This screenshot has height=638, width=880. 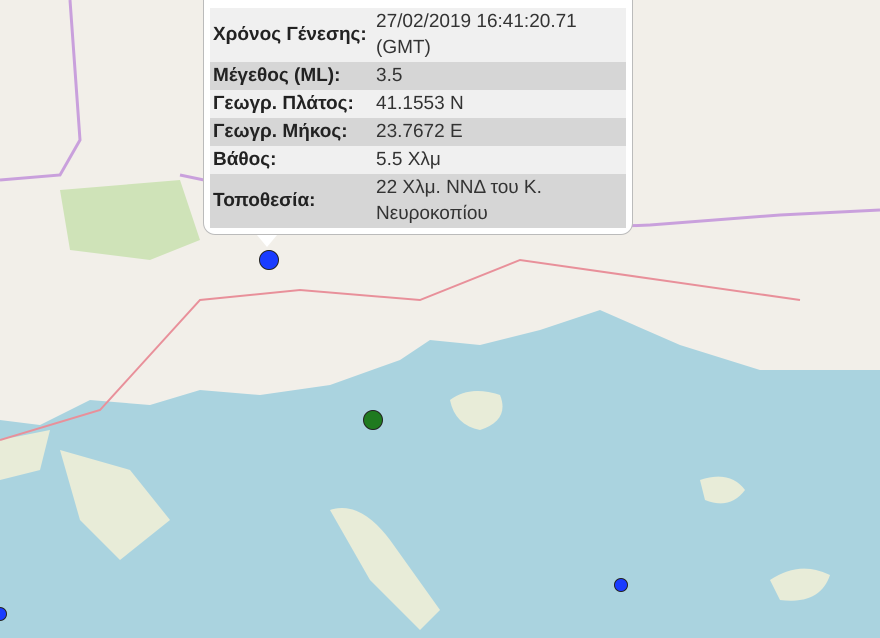 I want to click on field-label: Χρόνος Γένεσης:, so click(x=291, y=35).